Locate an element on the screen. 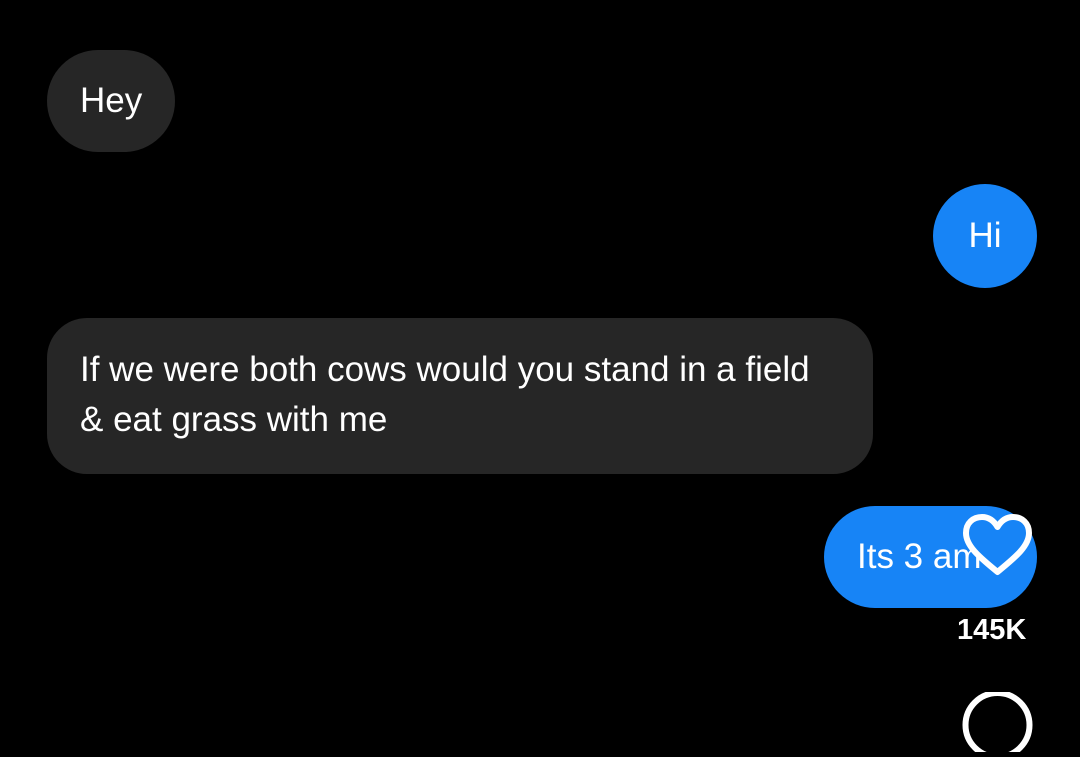  like-count: 145K is located at coordinates (992, 630).